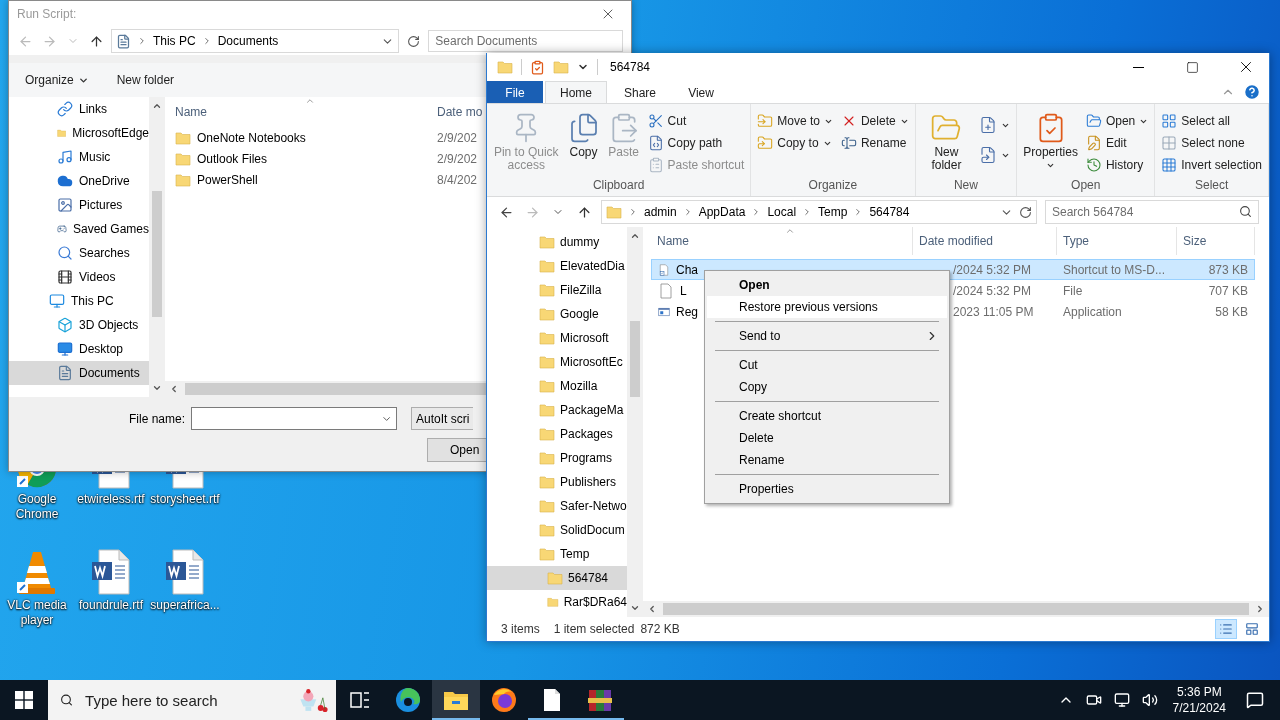  I want to click on folder-label: dummy, so click(580, 242).